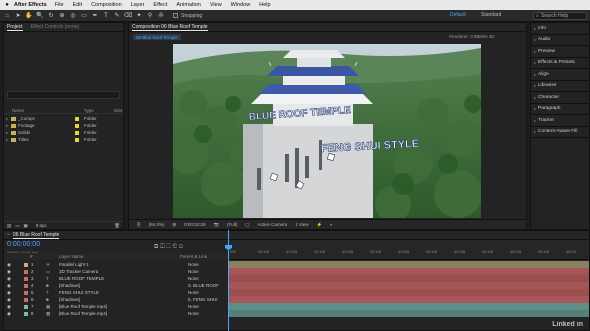  I want to click on panel-info: Info, so click(560, 29).